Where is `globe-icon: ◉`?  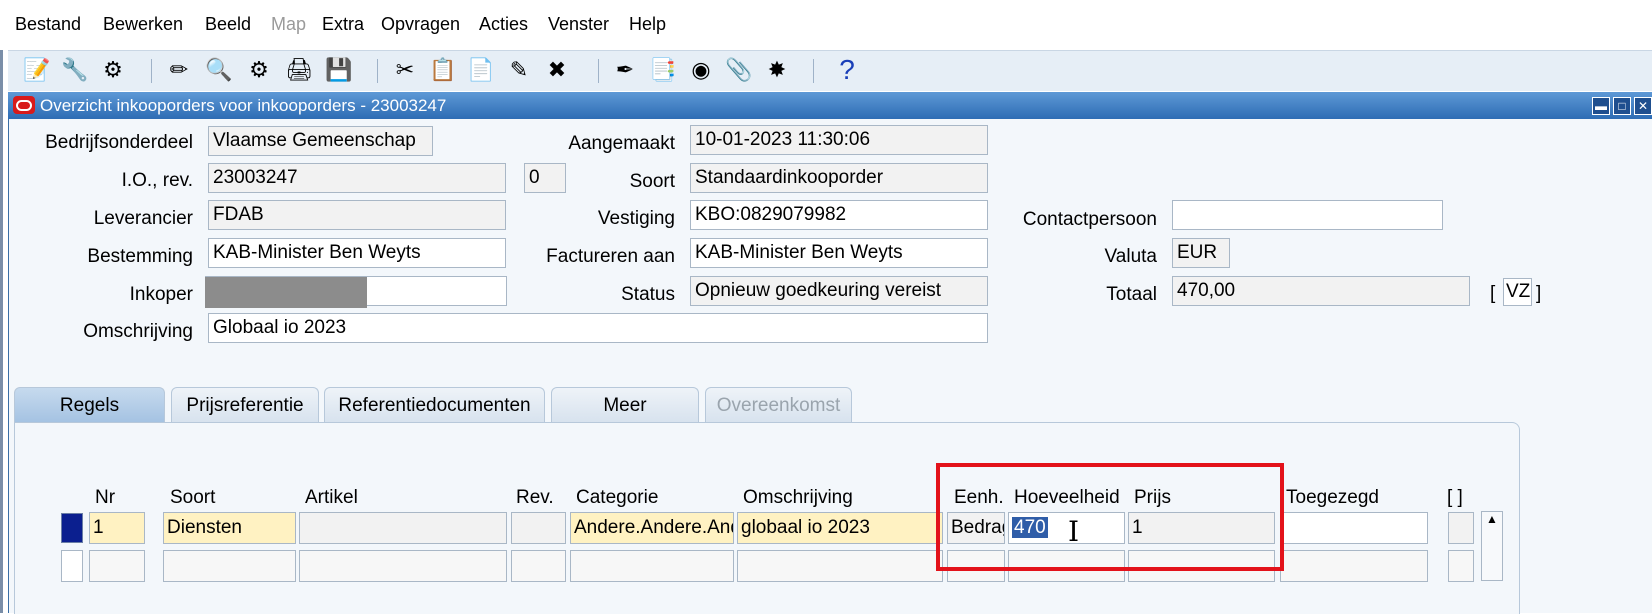 globe-icon: ◉ is located at coordinates (701, 70).